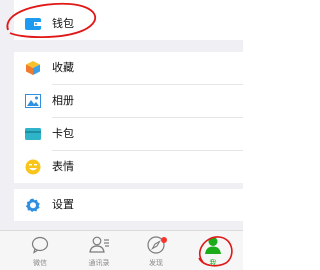  What do you see at coordinates (128, 134) in the screenshot?
I see `menu-item-cards: 卡包` at bounding box center [128, 134].